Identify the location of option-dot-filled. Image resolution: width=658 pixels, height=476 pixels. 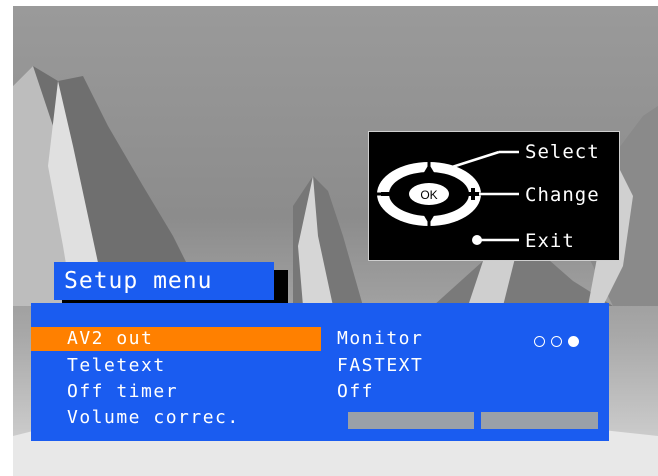
(573, 341).